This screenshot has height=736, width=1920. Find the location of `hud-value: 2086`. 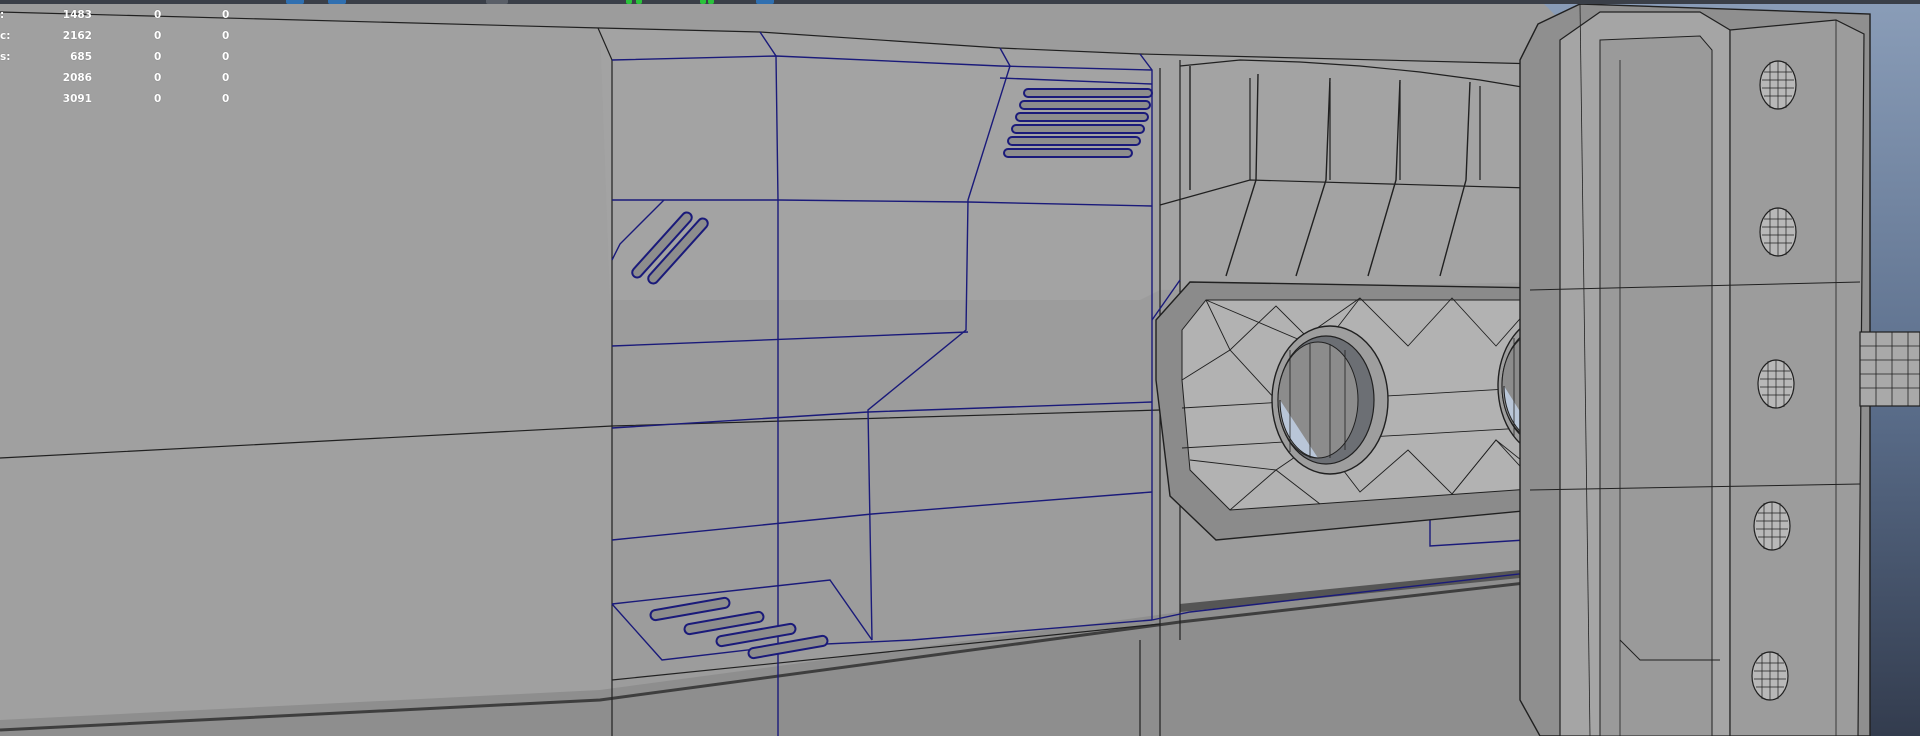

hud-value: 2086 is located at coordinates (77, 78).